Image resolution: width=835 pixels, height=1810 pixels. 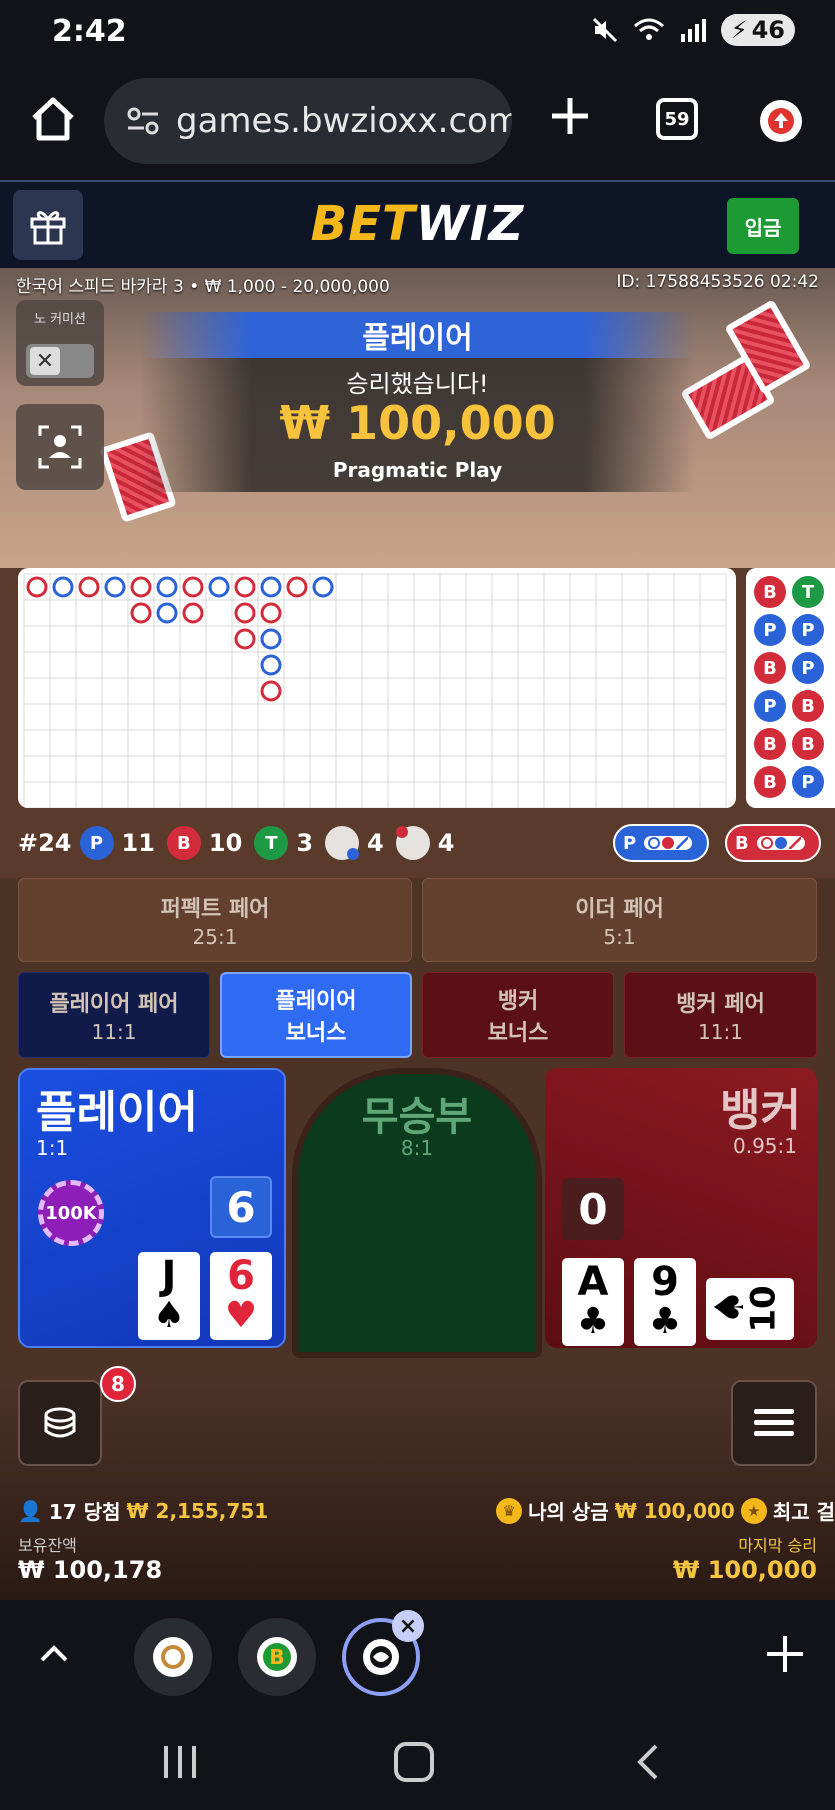 I want to click on tie-bet: 무승부 8:1, so click(x=417, y=1213).